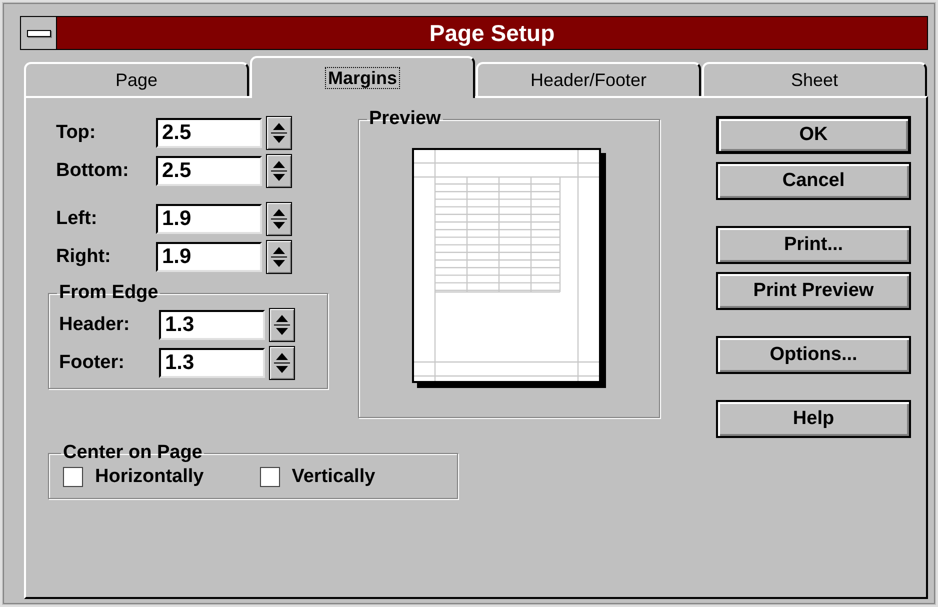 This screenshot has width=938, height=607. What do you see at coordinates (136, 79) in the screenshot?
I see `tab: Page` at bounding box center [136, 79].